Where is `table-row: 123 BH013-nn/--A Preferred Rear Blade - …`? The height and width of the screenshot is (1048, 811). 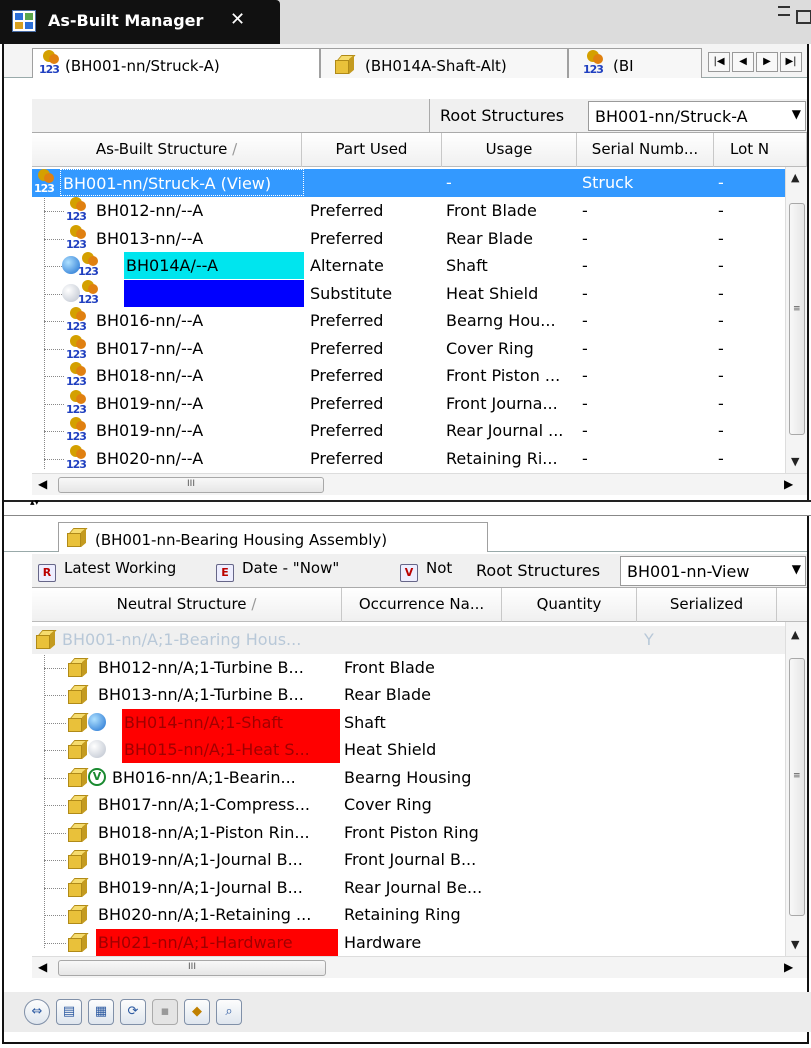
table-row: 123 BH013-nn/--A Preferred Rear Blade - … is located at coordinates (408, 238).